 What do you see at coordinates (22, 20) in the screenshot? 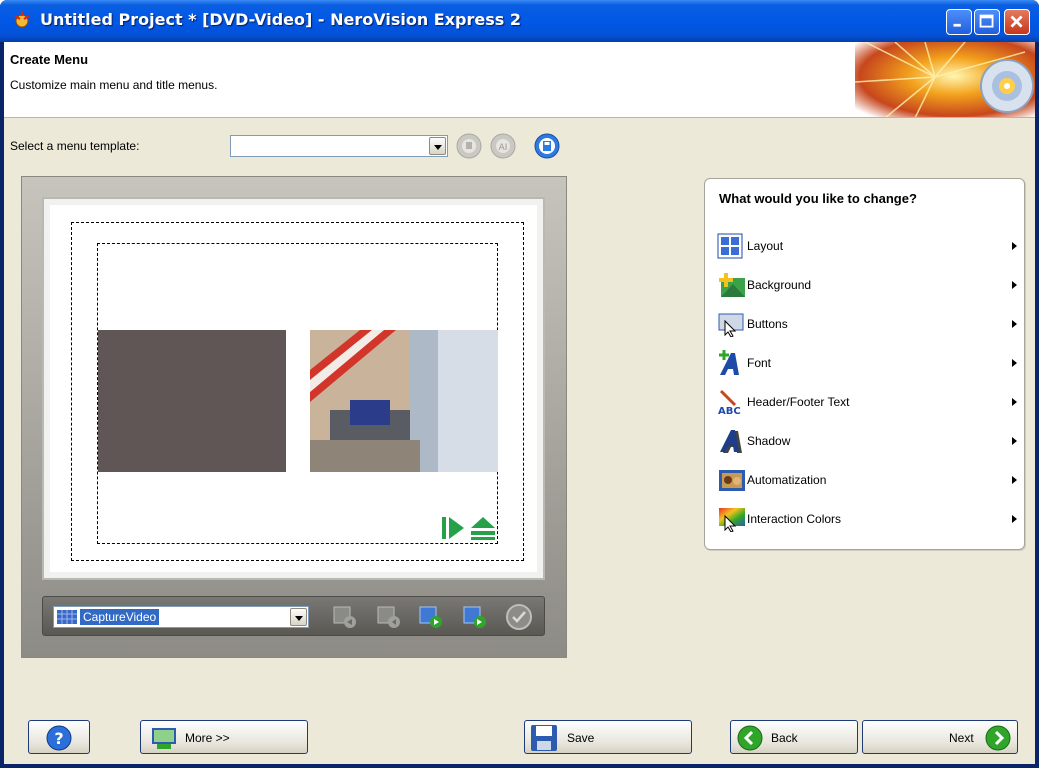
I see `app-logo-icon` at bounding box center [22, 20].